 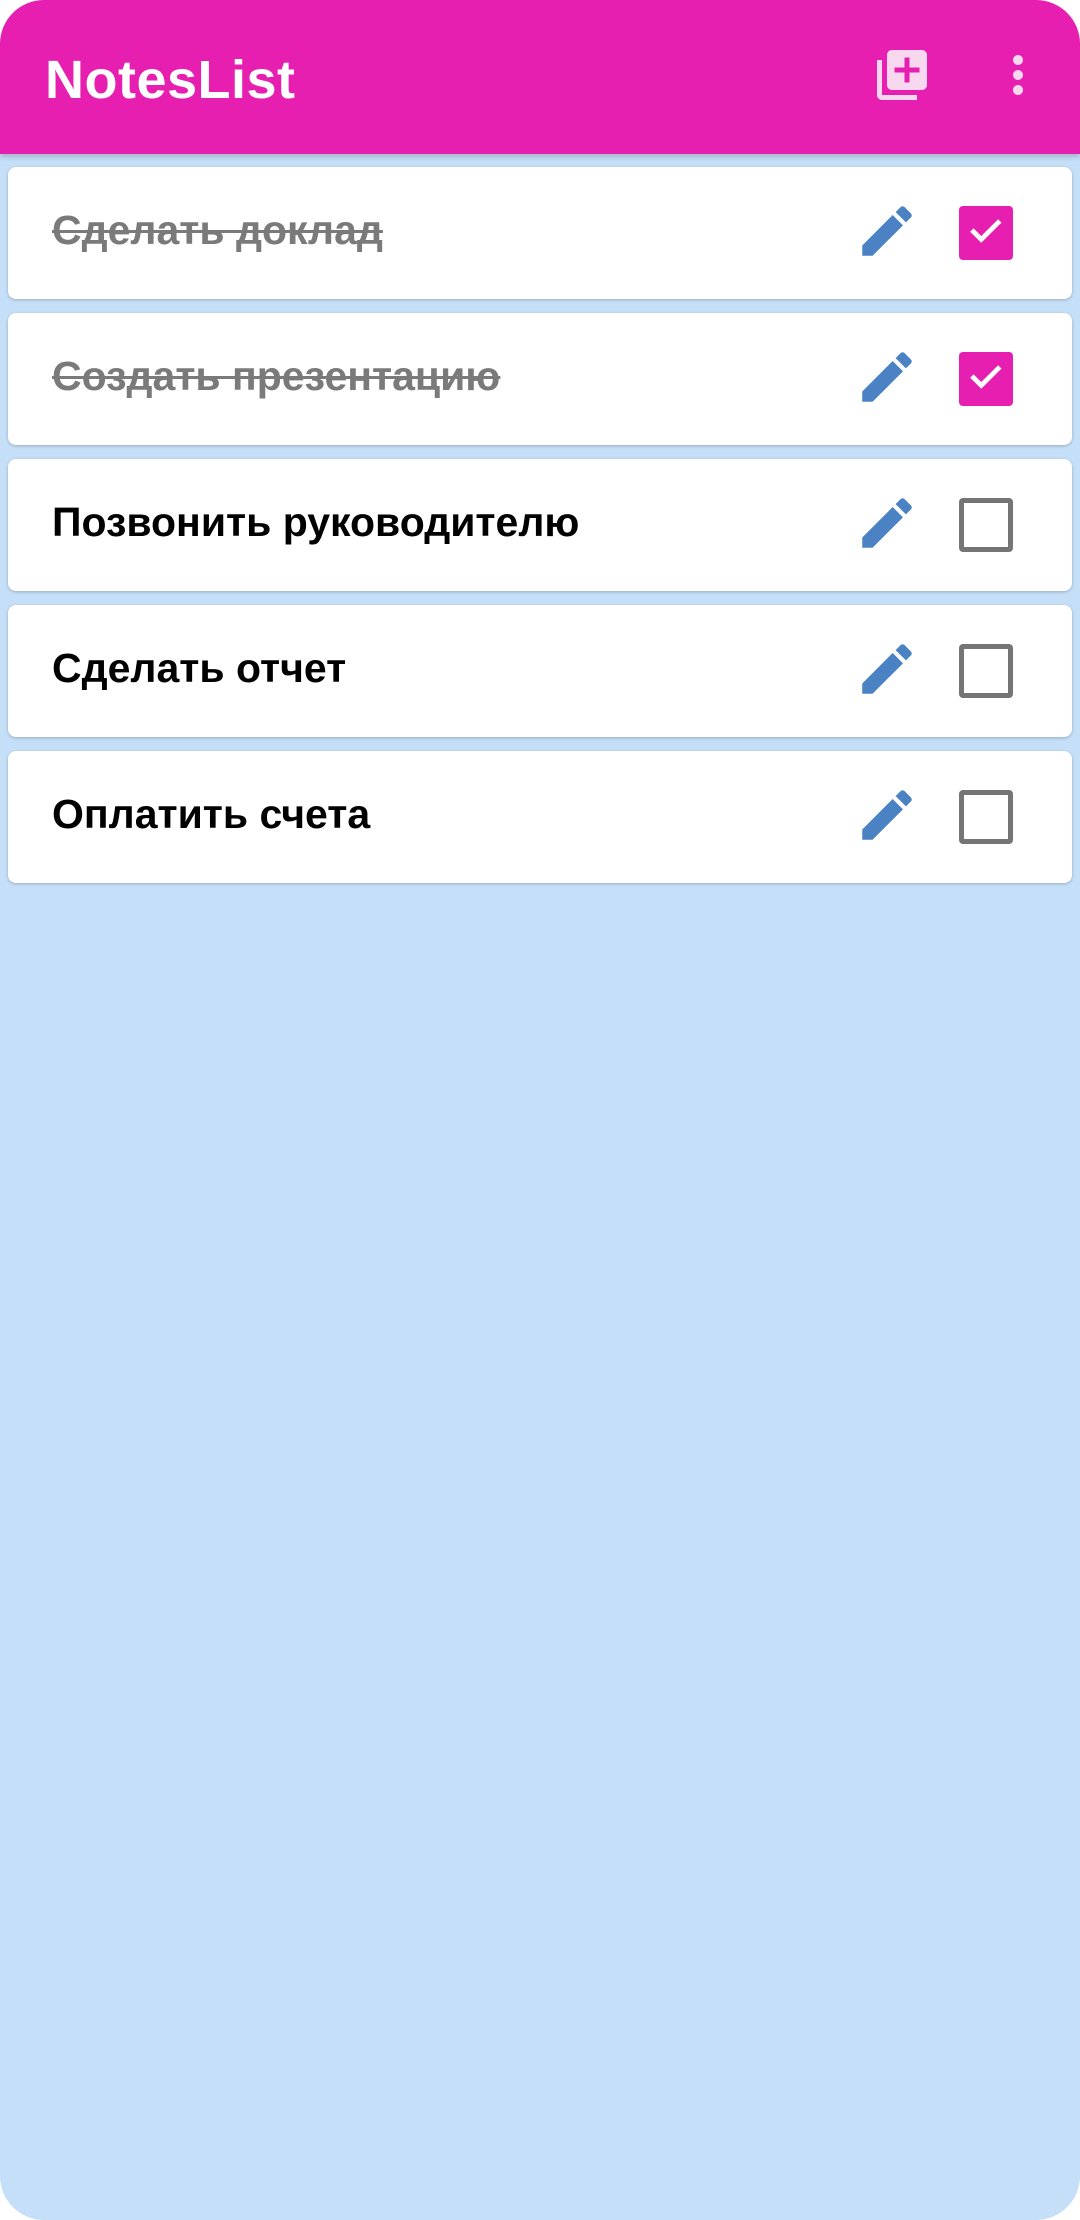 What do you see at coordinates (276, 376) in the screenshot?
I see `note-text: Создать презентацию` at bounding box center [276, 376].